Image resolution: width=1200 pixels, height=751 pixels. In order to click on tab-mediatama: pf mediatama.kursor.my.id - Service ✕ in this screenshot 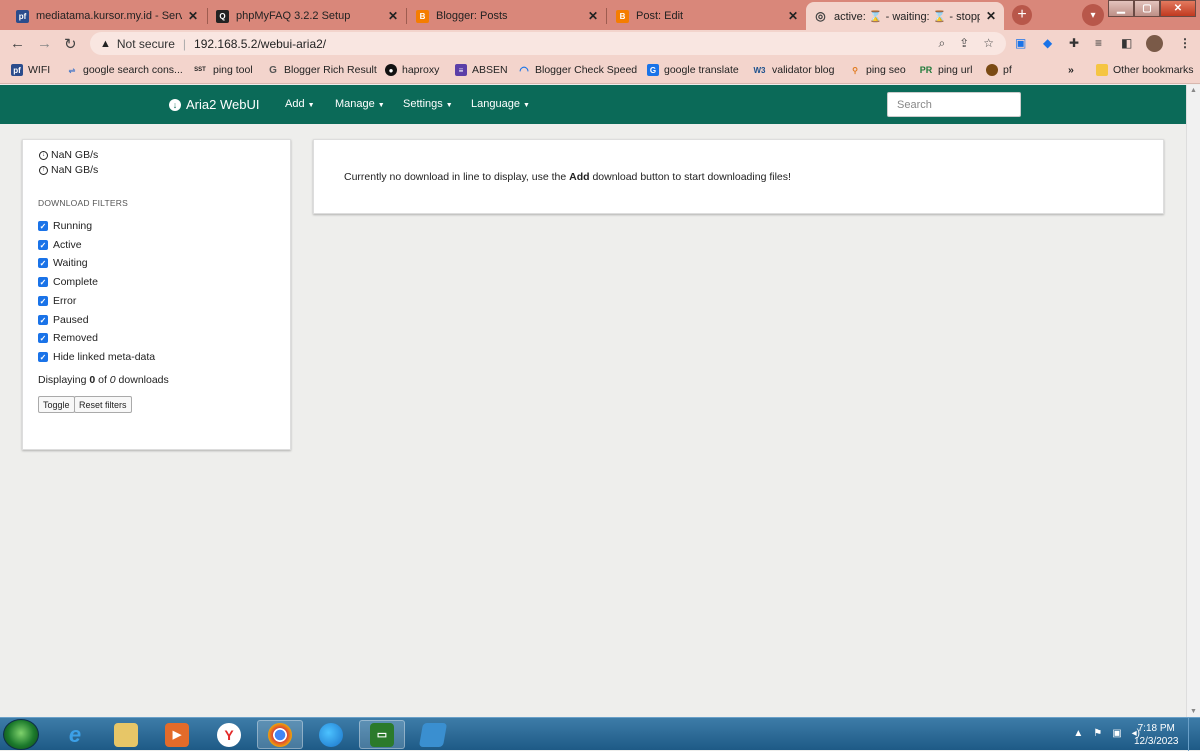, I will do `click(107, 16)`.